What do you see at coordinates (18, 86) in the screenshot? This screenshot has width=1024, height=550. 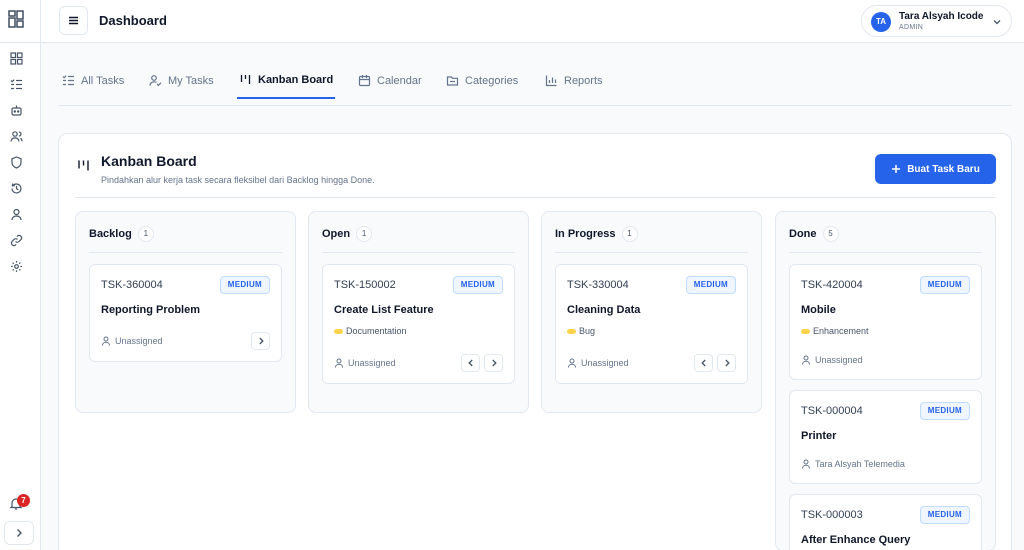 I see `checklist-icon` at bounding box center [18, 86].